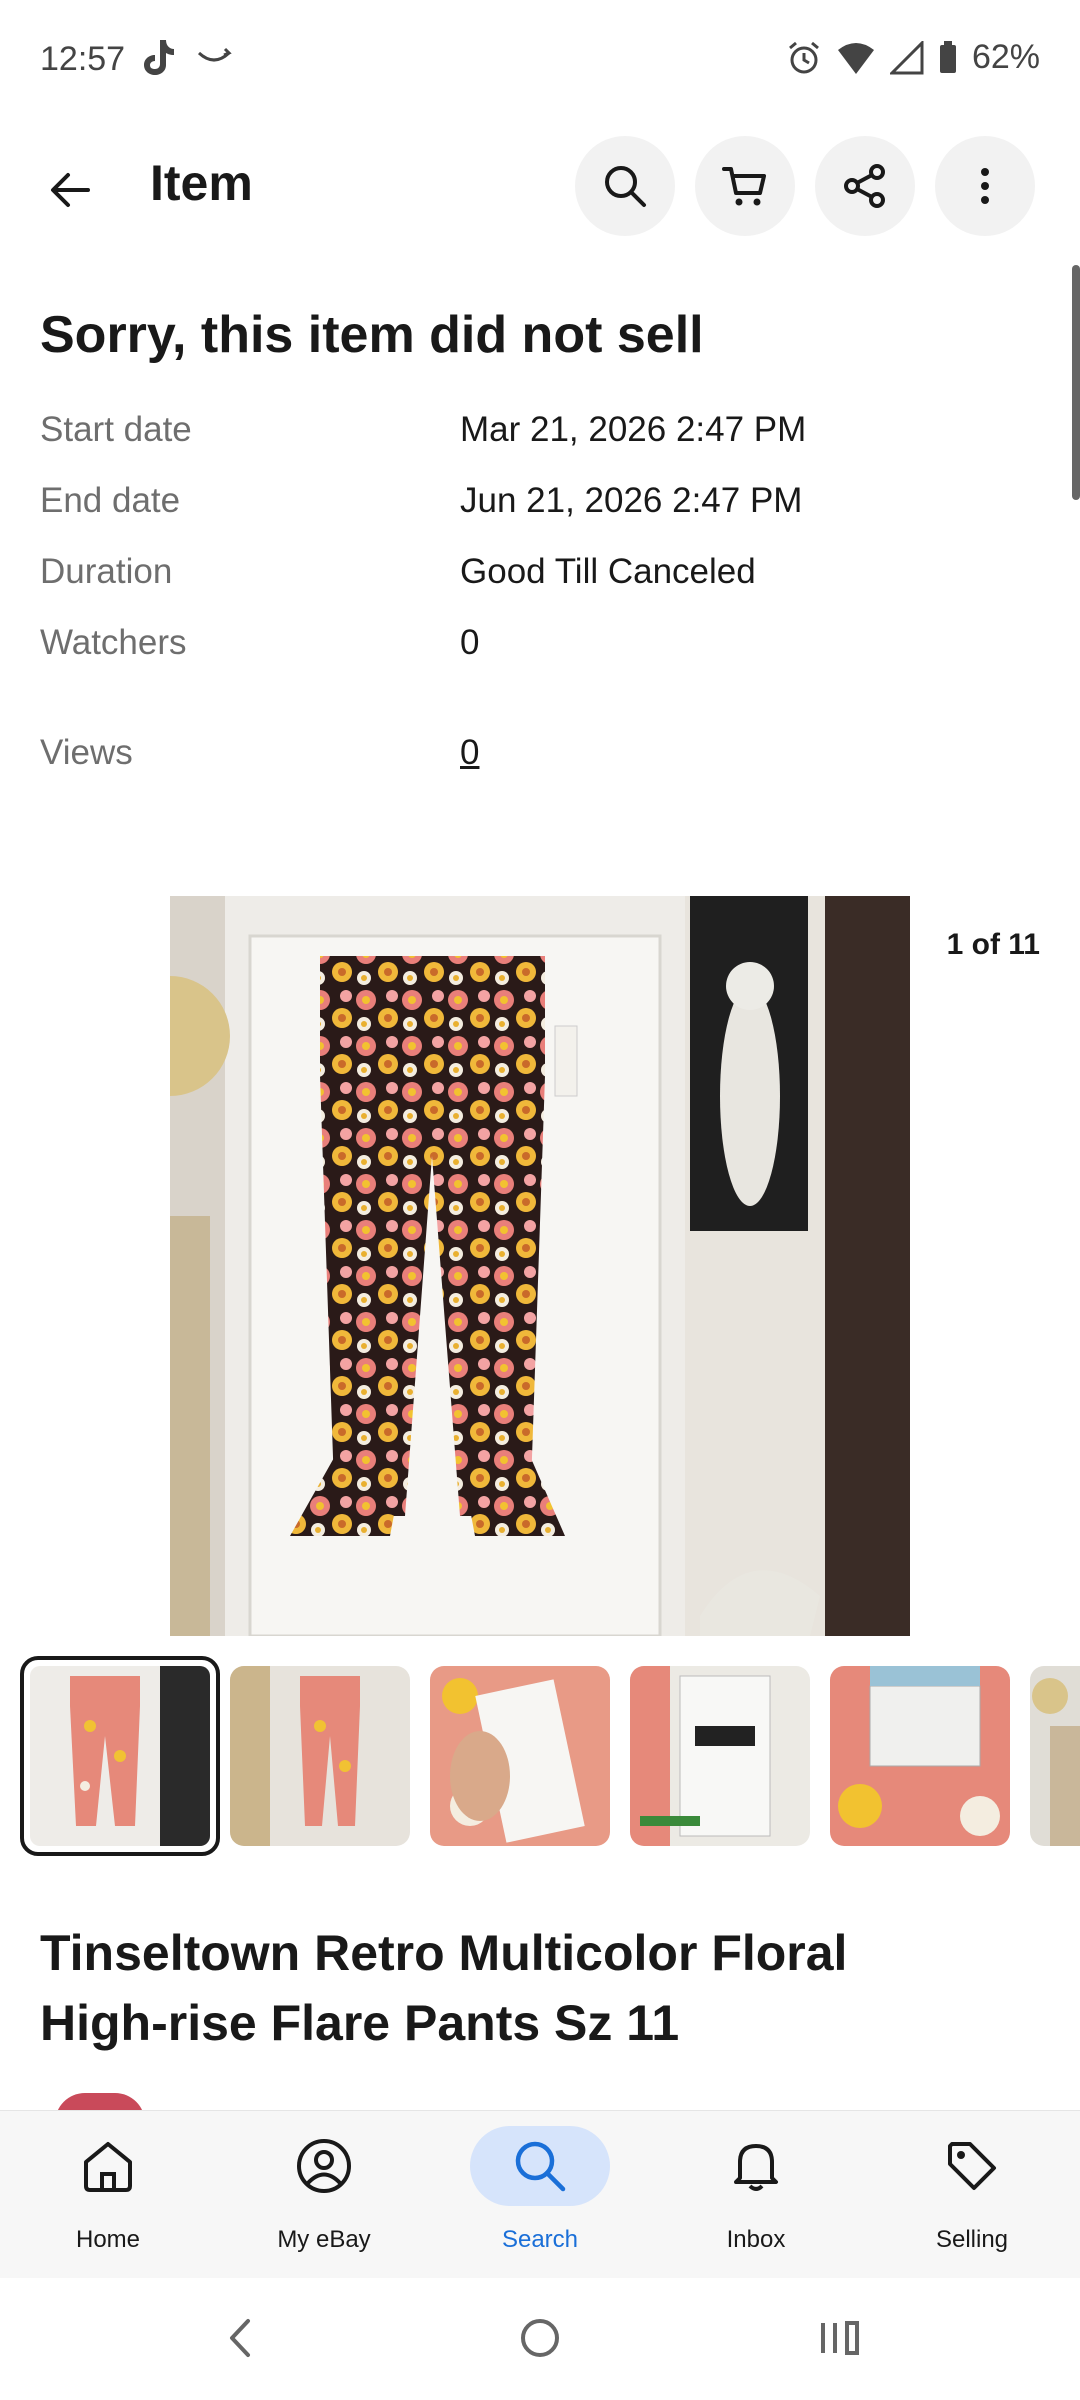  Describe the element at coordinates (214, 54) in the screenshot. I see `smile-notification-icon` at that location.